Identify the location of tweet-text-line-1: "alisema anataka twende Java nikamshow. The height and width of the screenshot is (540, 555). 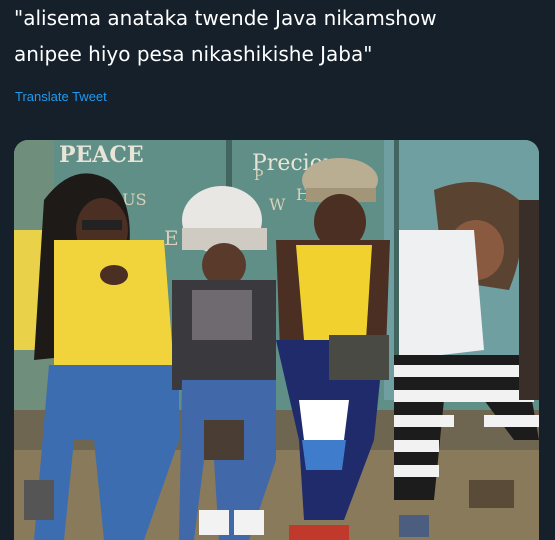
(225, 18).